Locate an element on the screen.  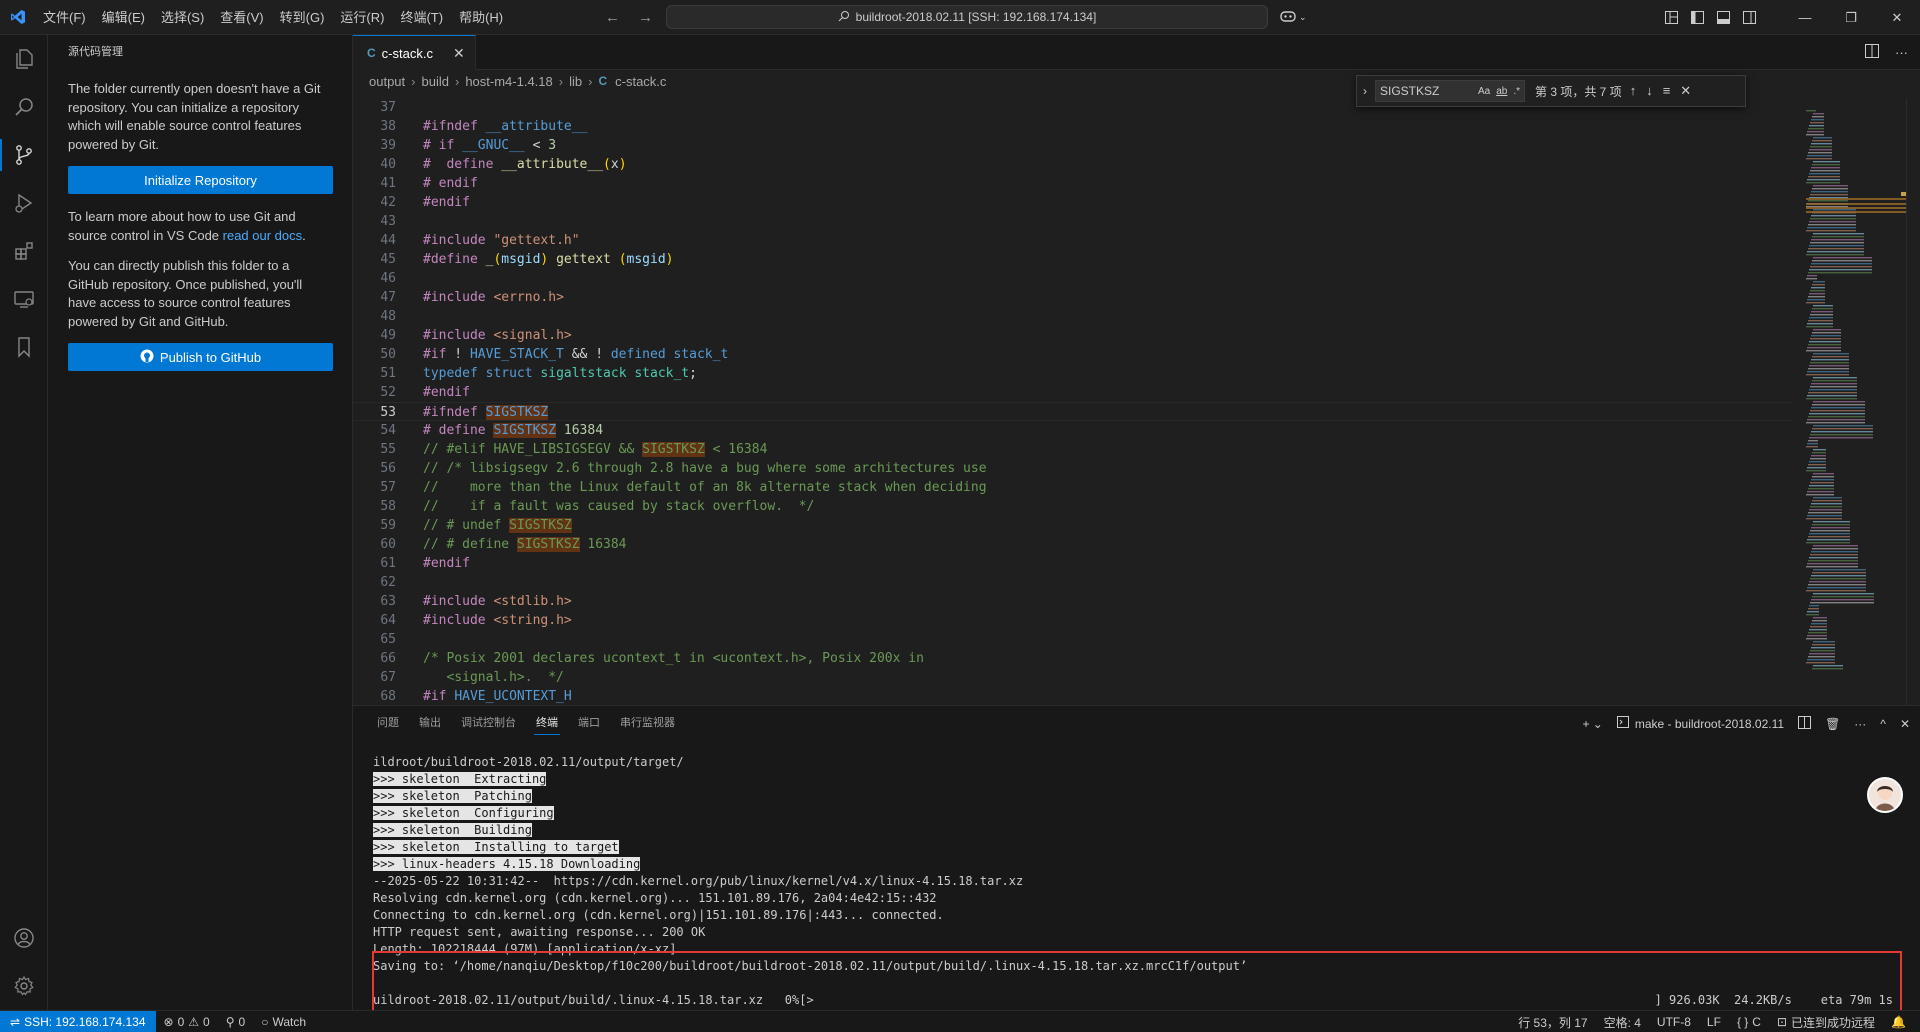
breadcrumb-item: host-m4-1.4.18 is located at coordinates (508, 81).